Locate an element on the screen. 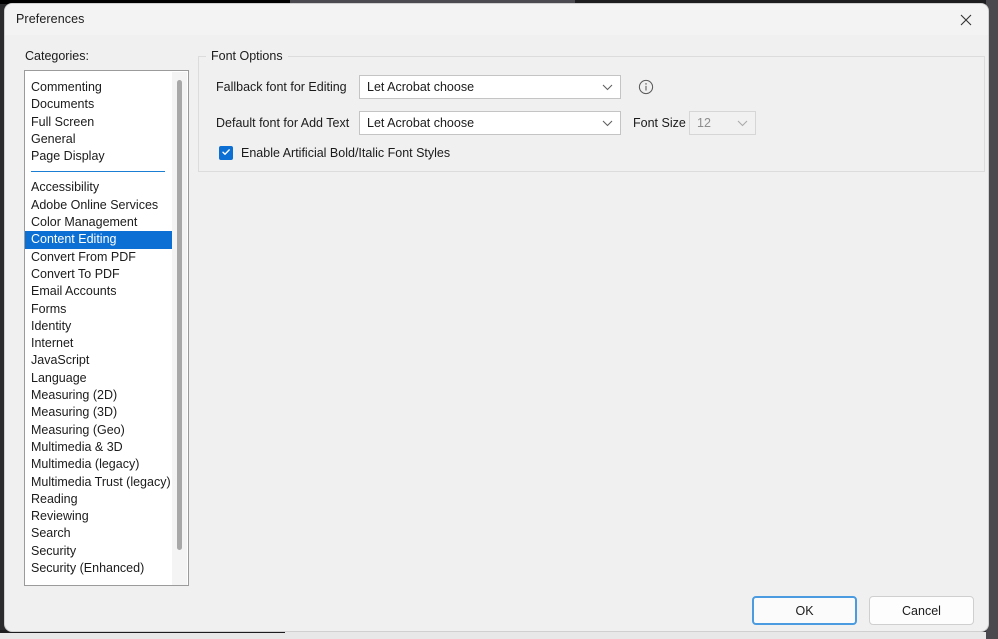 This screenshot has height=639, width=998. info-icon is located at coordinates (646, 87).